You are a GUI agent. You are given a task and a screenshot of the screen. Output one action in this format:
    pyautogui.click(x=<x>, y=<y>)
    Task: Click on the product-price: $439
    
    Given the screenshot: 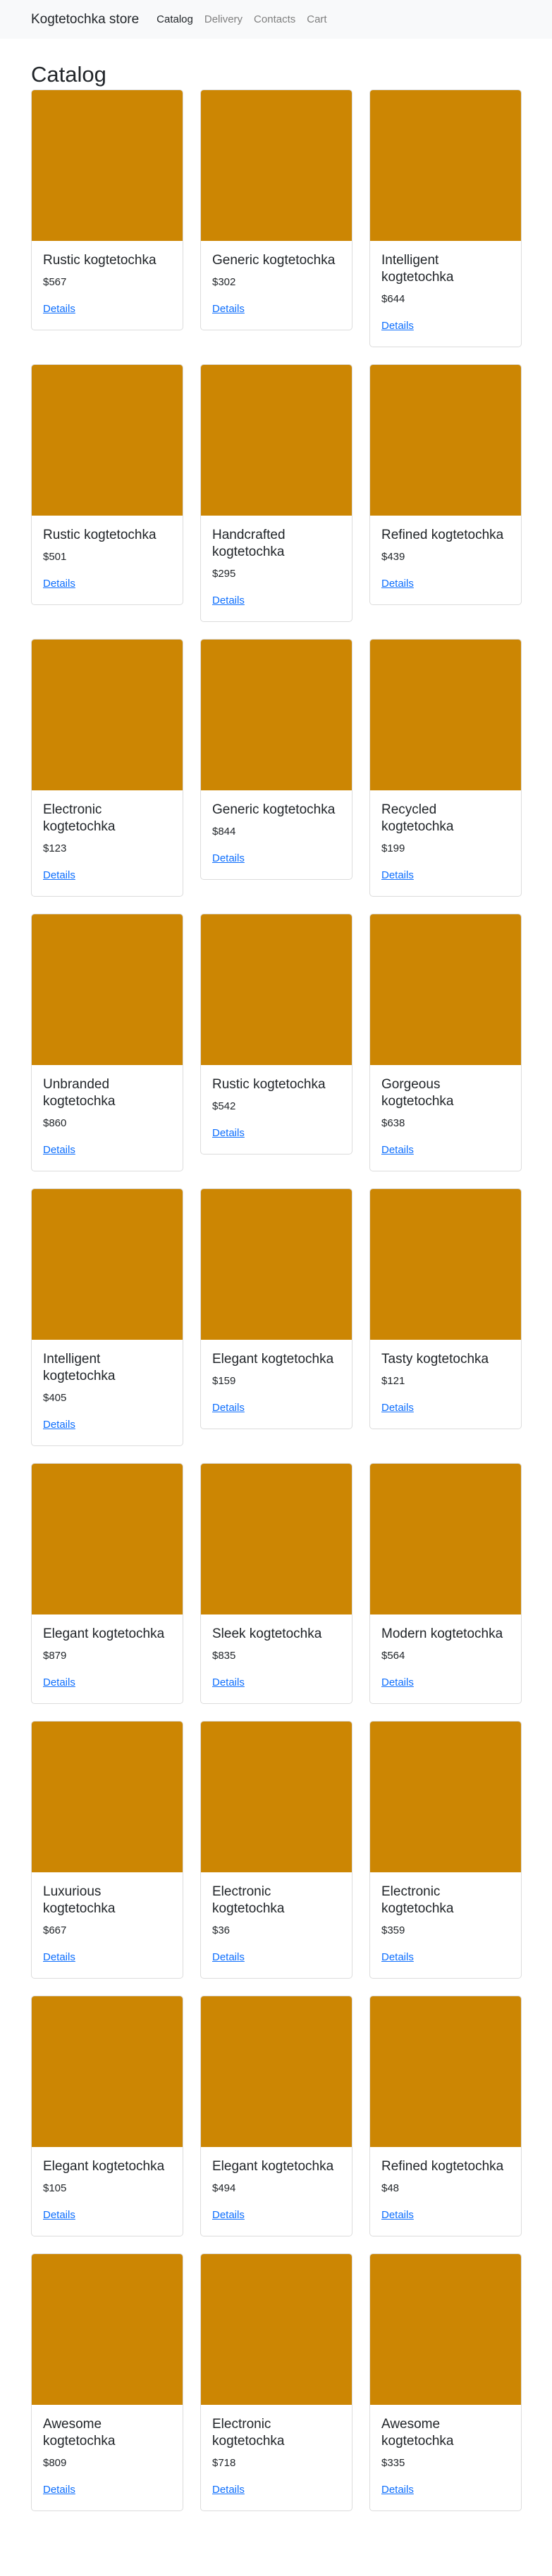 What is the action you would take?
    pyautogui.click(x=393, y=557)
    